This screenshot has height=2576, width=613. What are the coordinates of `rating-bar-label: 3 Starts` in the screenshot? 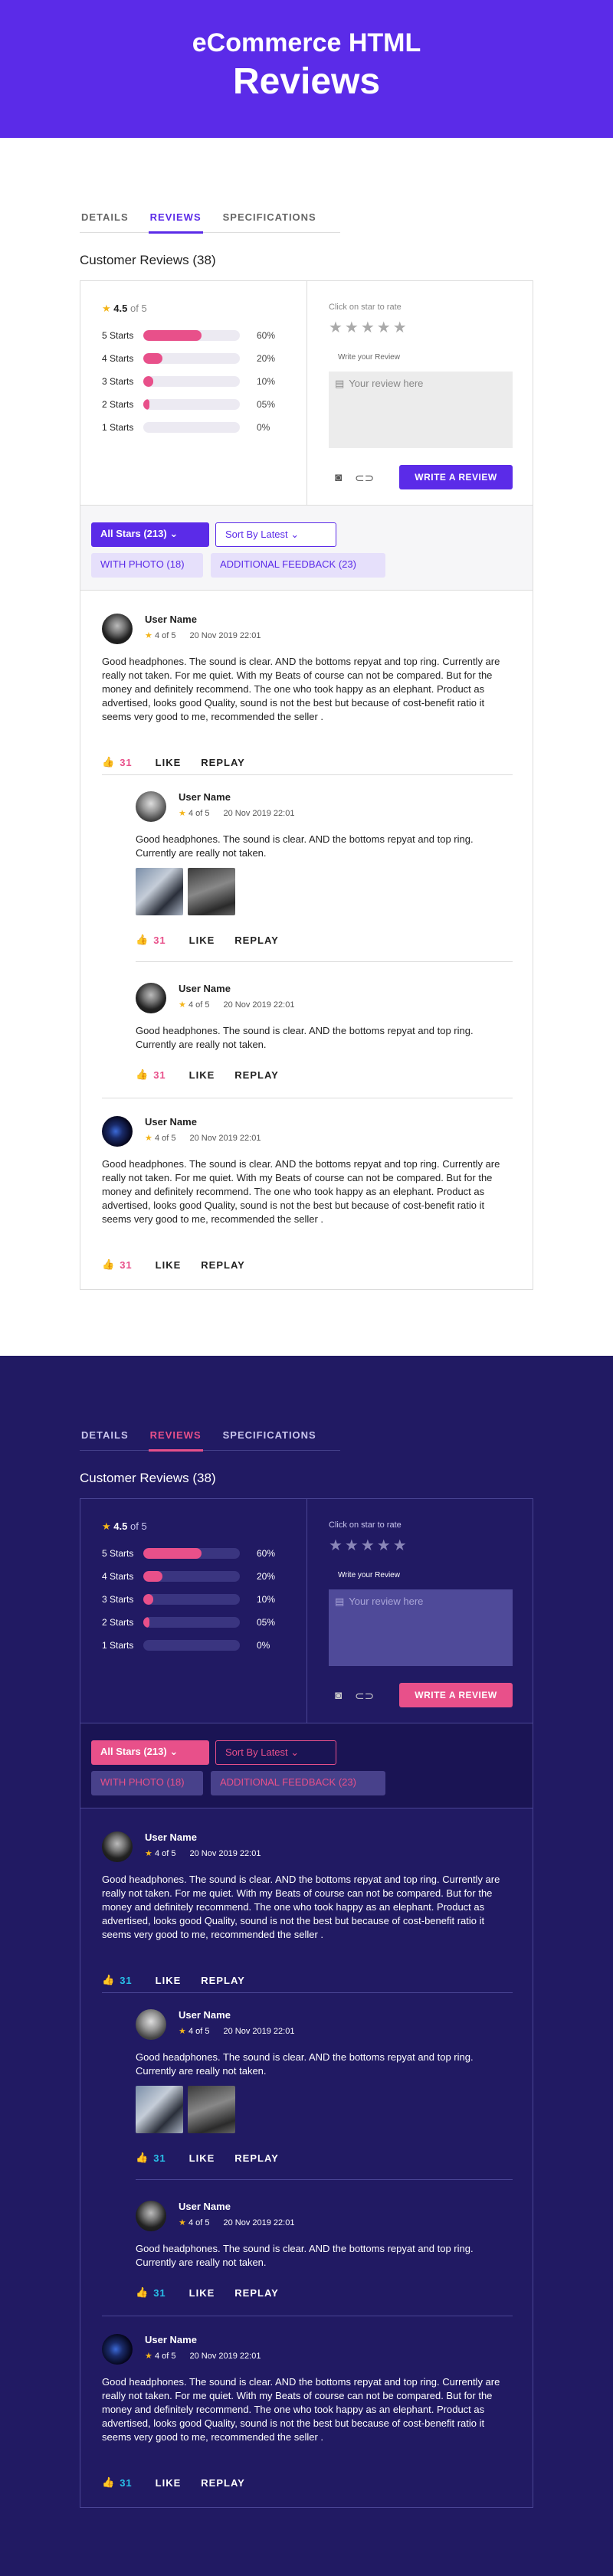 It's located at (118, 1599).